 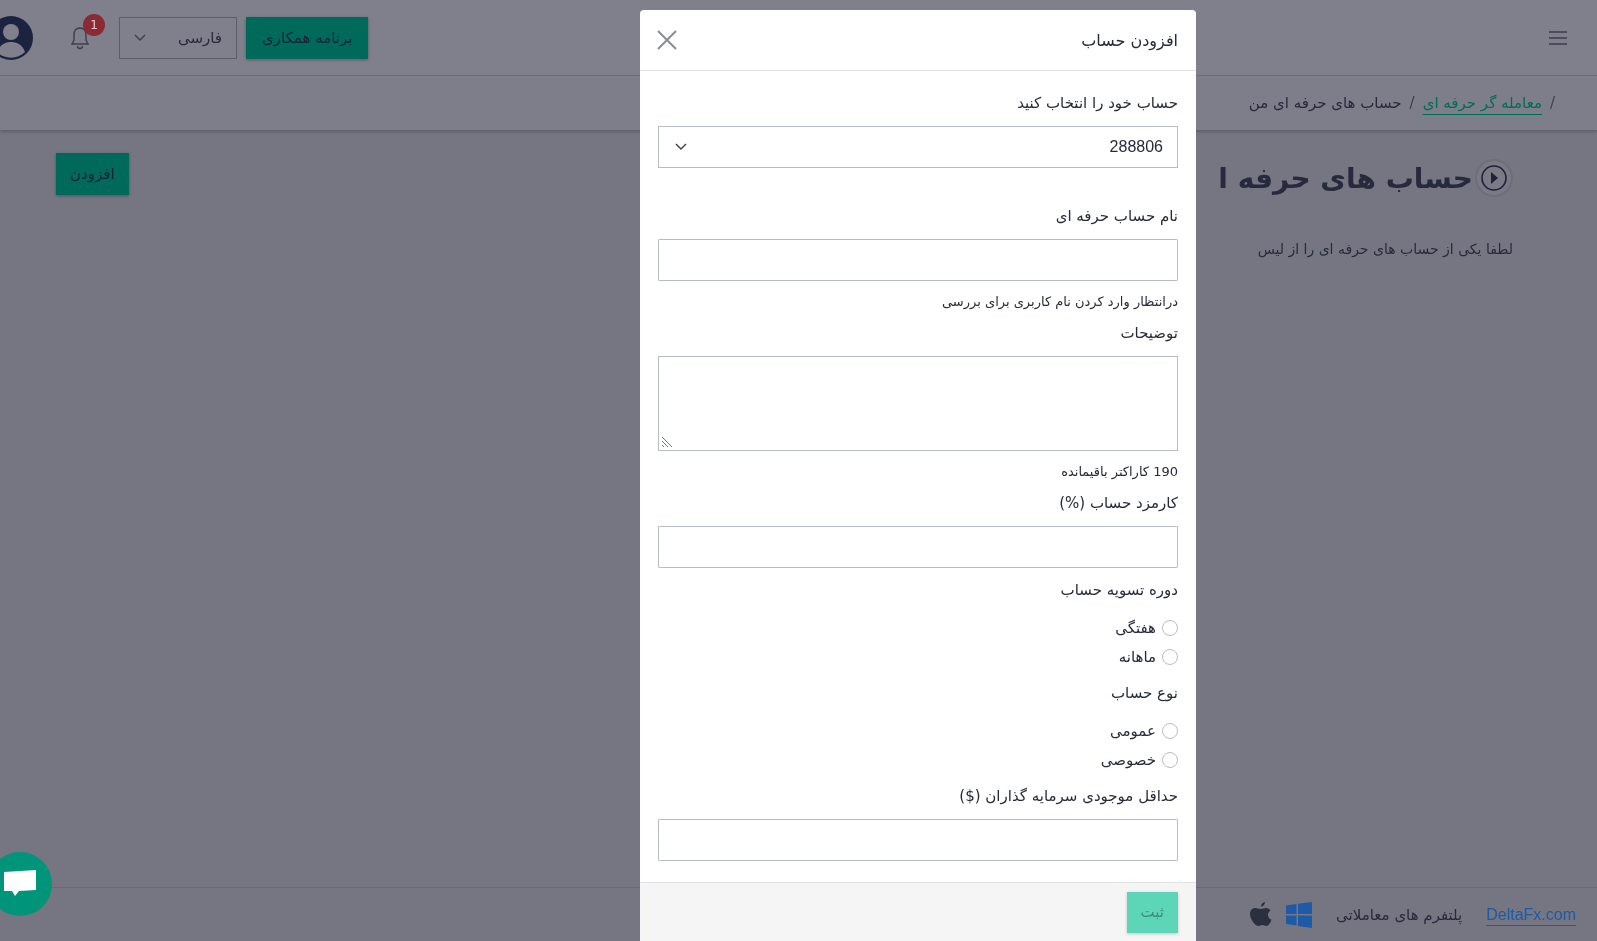 What do you see at coordinates (80, 37) in the screenshot?
I see `bell-icon` at bounding box center [80, 37].